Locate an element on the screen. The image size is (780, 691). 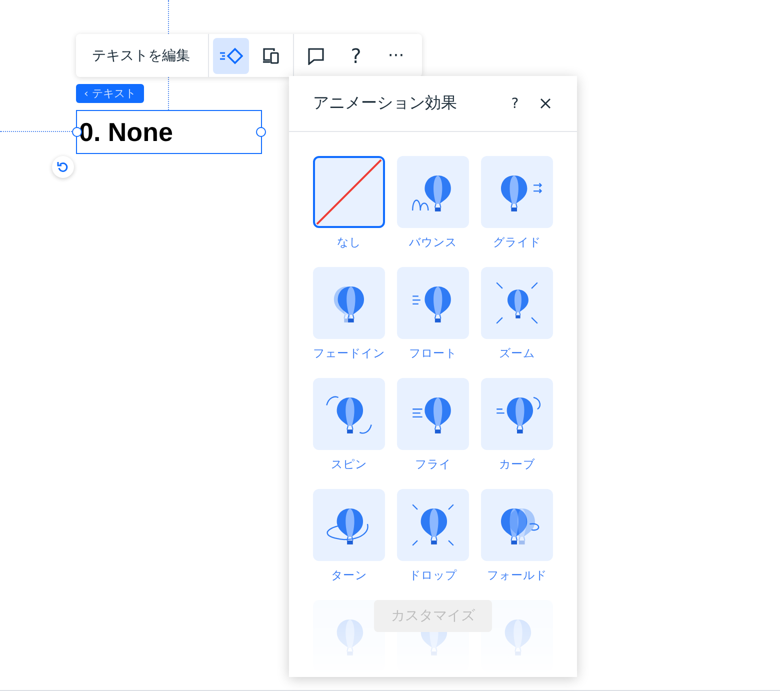
option-label: フォールド is located at coordinates (517, 575).